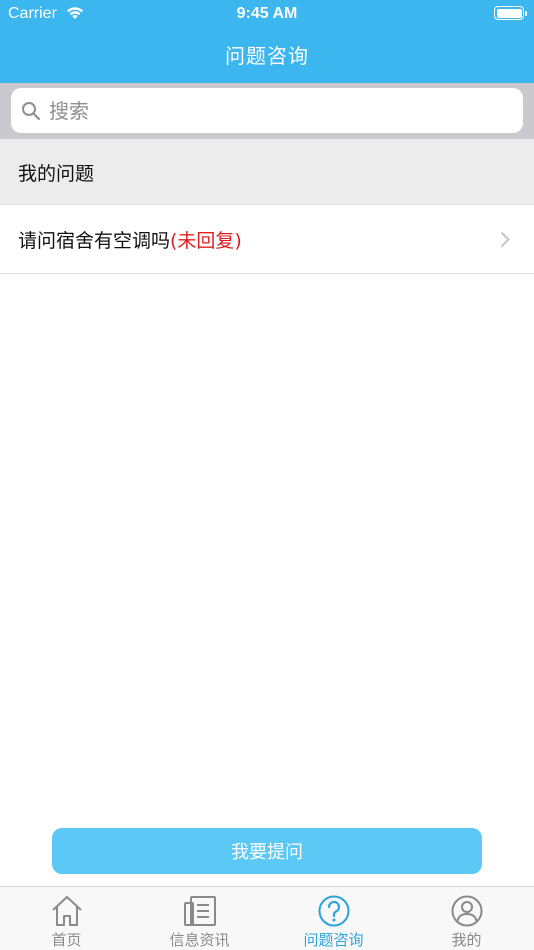 This screenshot has width=534, height=950. Describe the element at coordinates (267, 41) in the screenshot. I see `navigation-bar: Carrier 9:45 AM 问题咨询` at that location.